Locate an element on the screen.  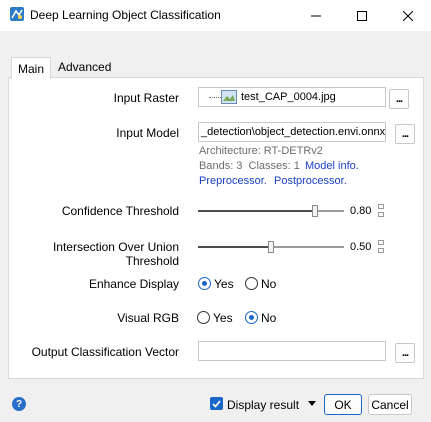
display-result-checkbox is located at coordinates (216, 403).